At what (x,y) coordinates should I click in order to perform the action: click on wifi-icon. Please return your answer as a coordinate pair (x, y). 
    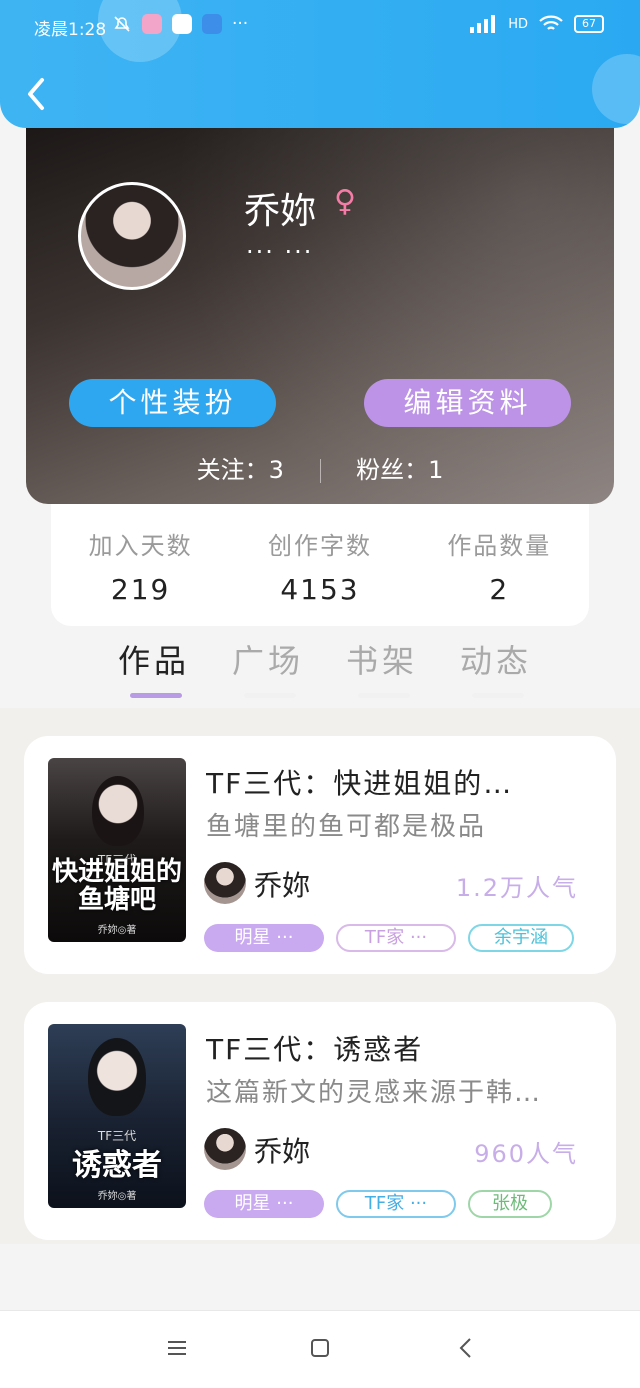
    Looking at the image, I should click on (551, 22).